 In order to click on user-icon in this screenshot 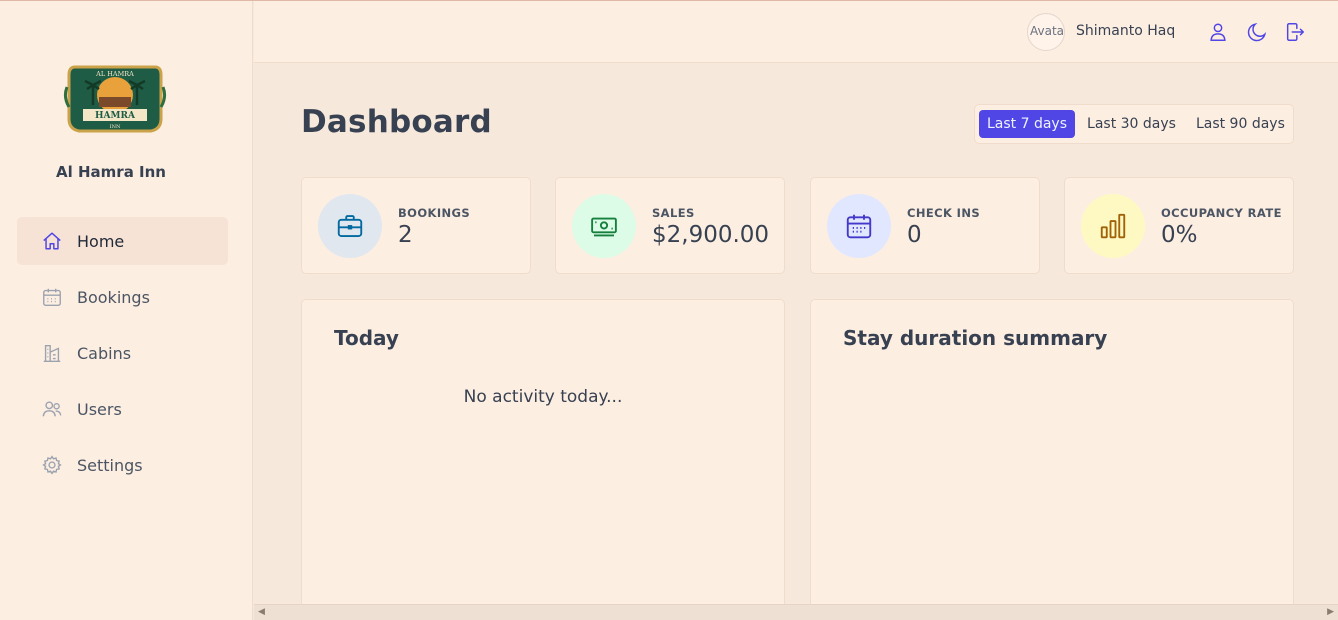, I will do `click(1218, 35)`.